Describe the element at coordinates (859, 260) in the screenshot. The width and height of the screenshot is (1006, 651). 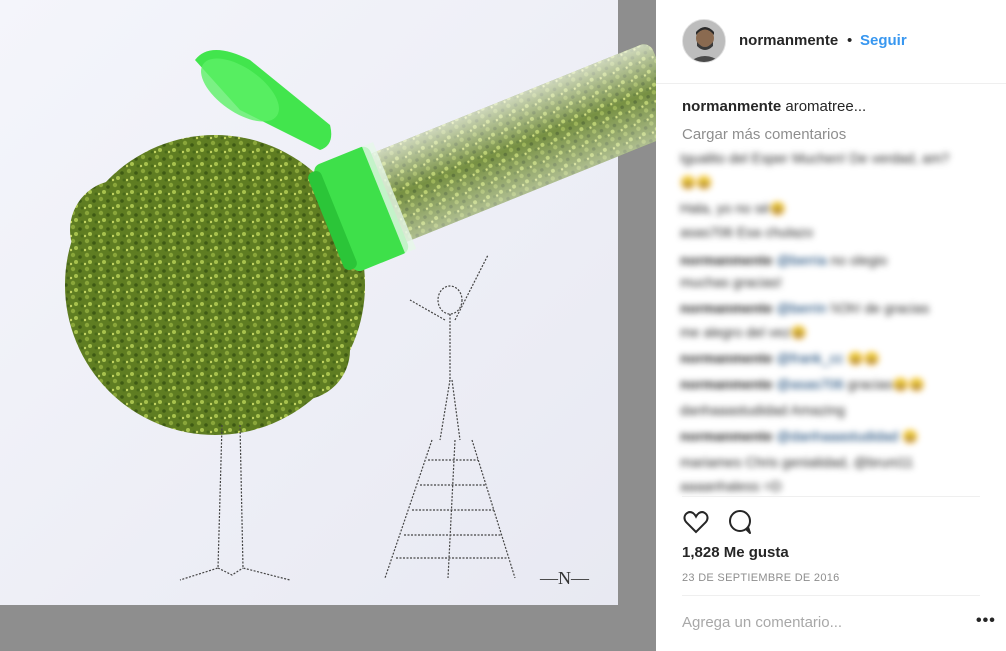
I see `comment-text: no olegio` at that location.